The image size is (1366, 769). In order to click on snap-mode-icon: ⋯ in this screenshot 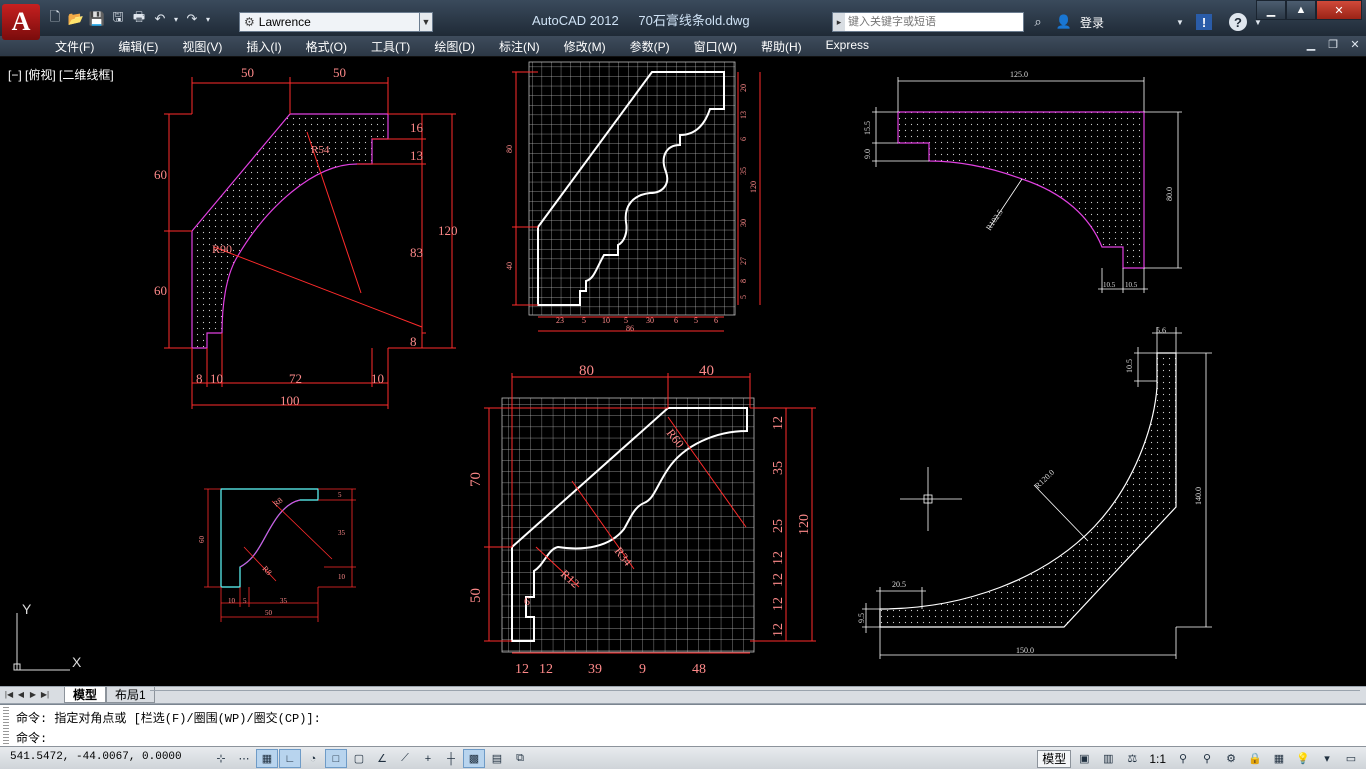, I will do `click(244, 758)`.